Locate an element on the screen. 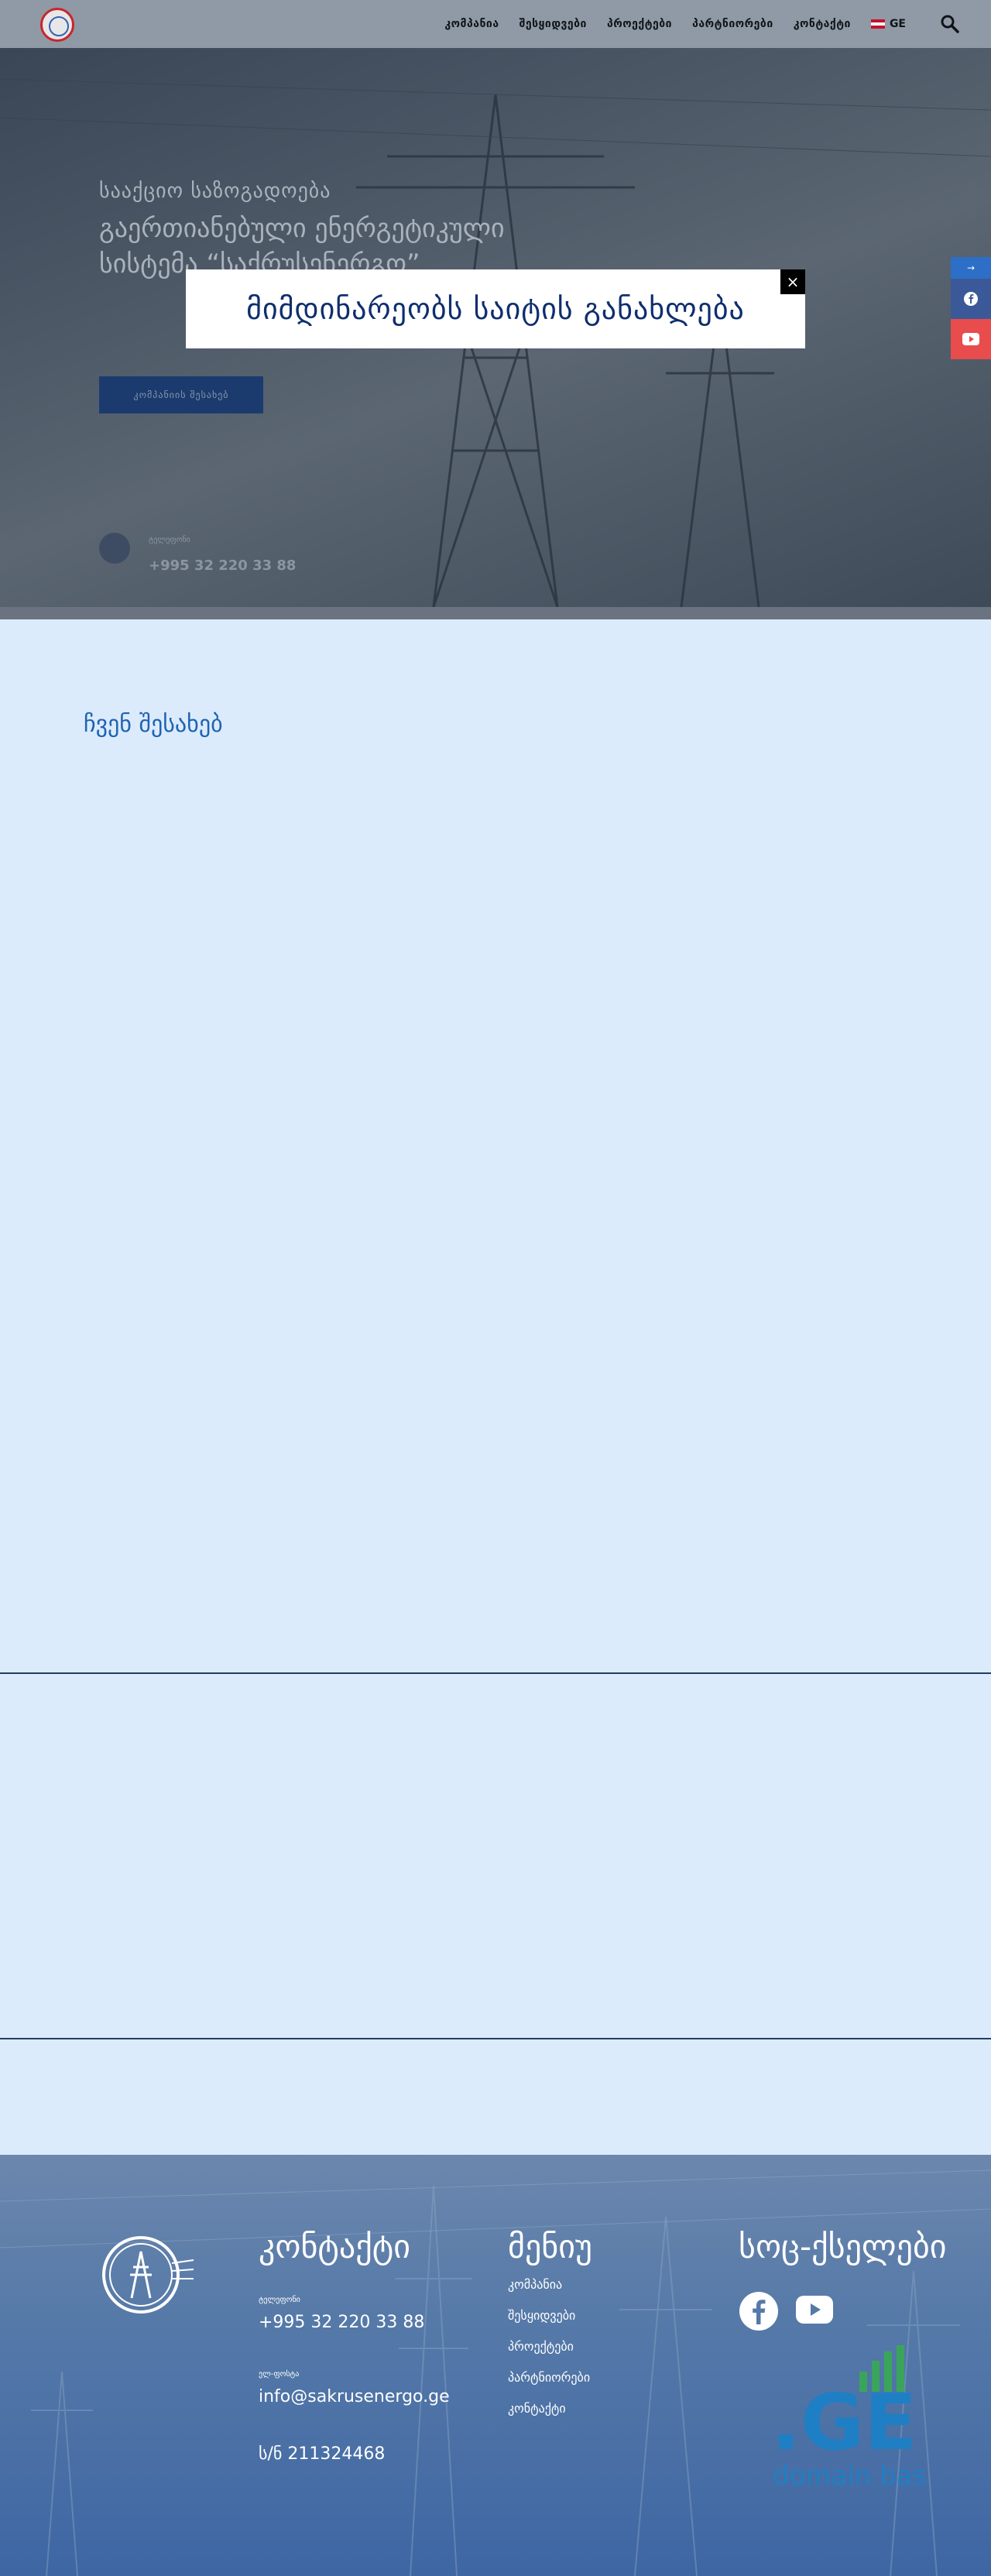 This screenshot has width=991, height=2576. modal-message: მიმდინარეობს საიტის განახლება is located at coordinates (495, 309).